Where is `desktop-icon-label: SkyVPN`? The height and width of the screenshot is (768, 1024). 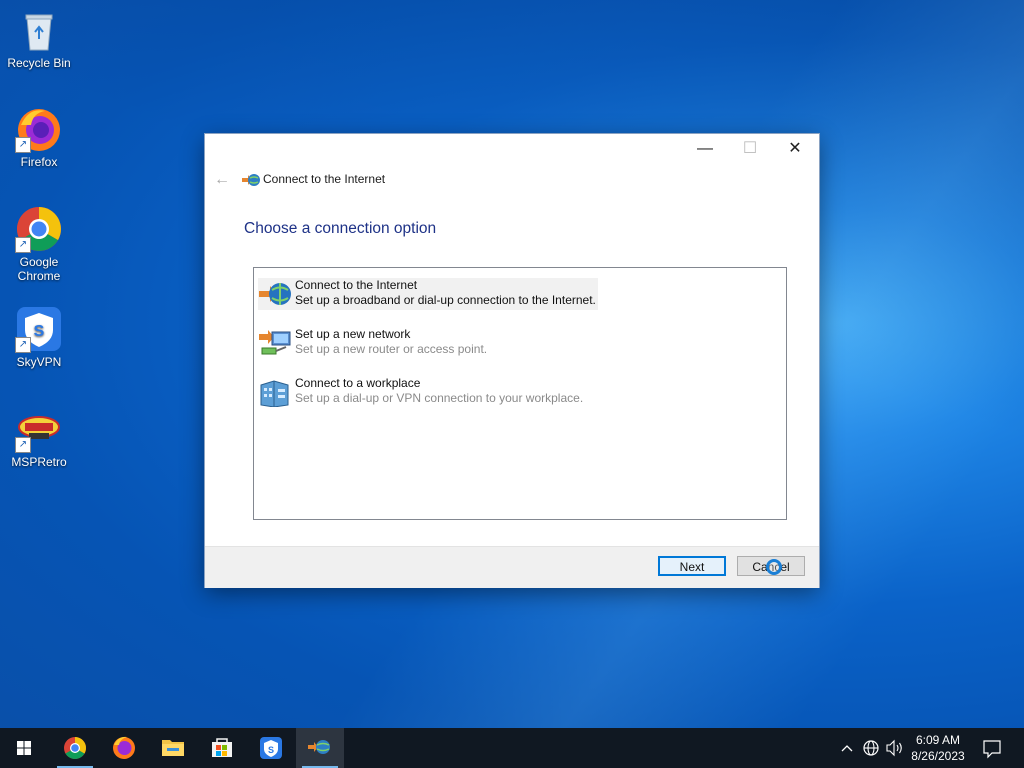
desktop-icon-label: SkyVPN is located at coordinates (39, 362).